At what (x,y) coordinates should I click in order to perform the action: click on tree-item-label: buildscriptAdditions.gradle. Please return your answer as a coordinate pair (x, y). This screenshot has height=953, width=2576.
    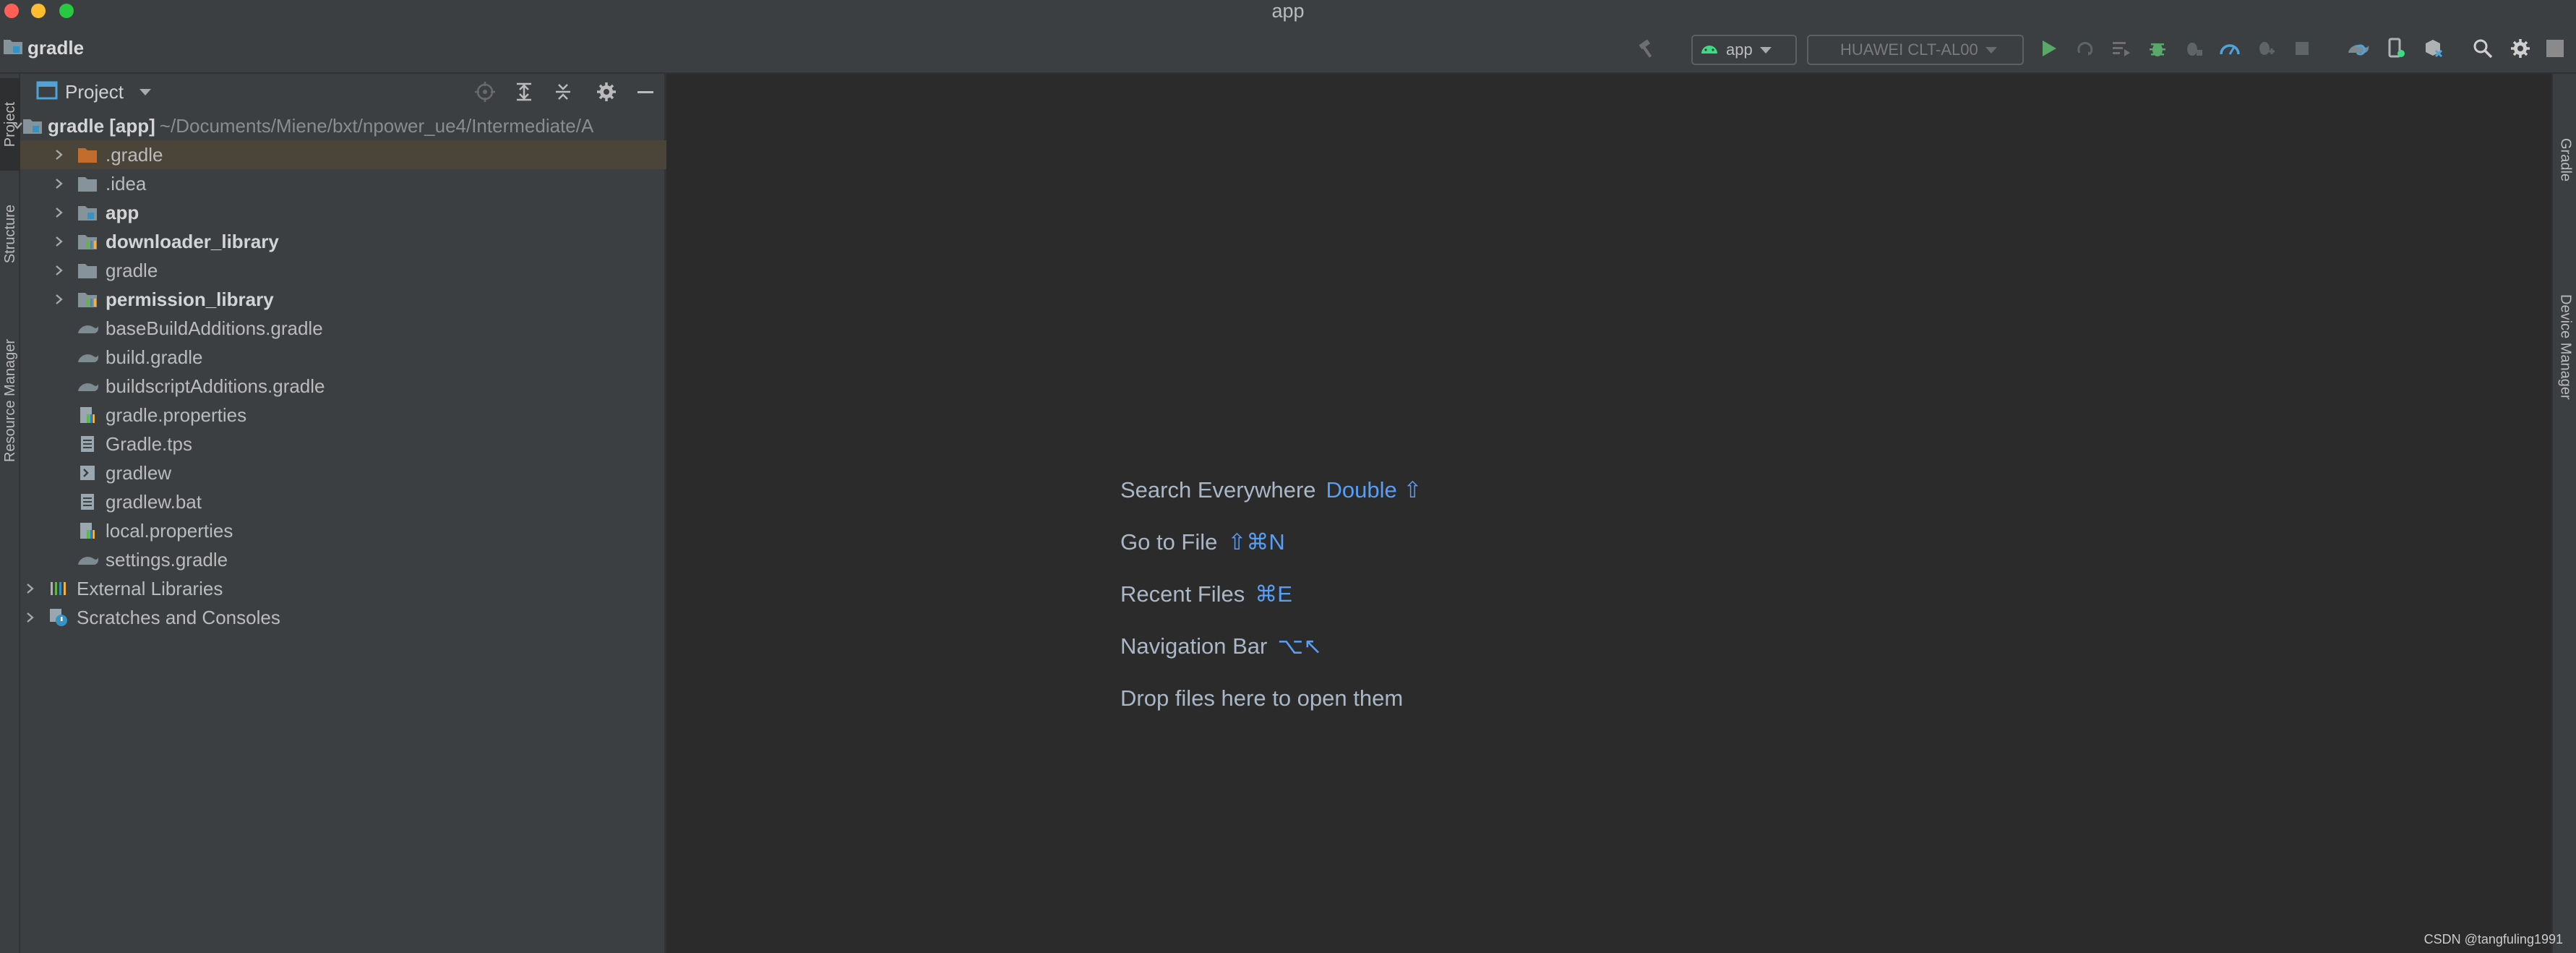
    Looking at the image, I should click on (216, 386).